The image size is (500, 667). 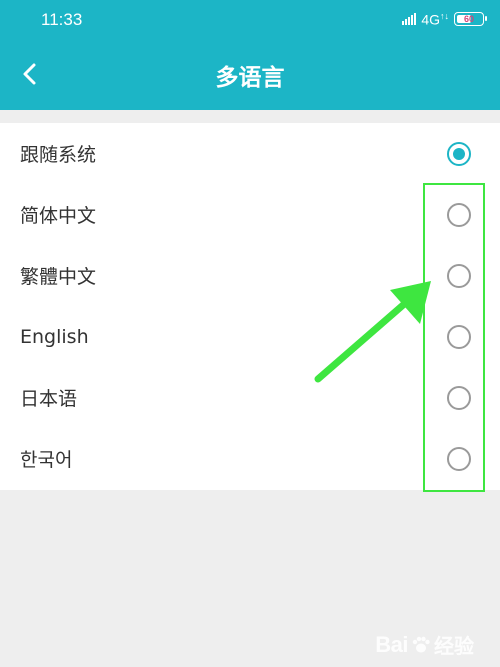 I want to click on paw-icon, so click(x=421, y=644).